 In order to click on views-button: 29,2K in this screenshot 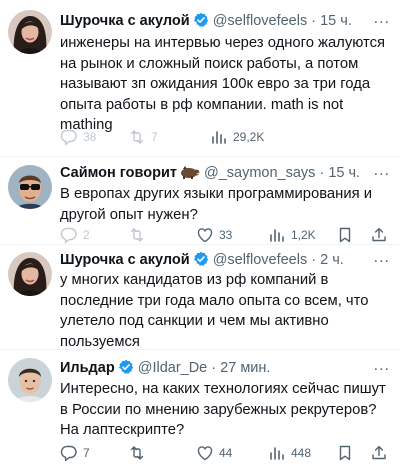, I will do `click(237, 137)`.